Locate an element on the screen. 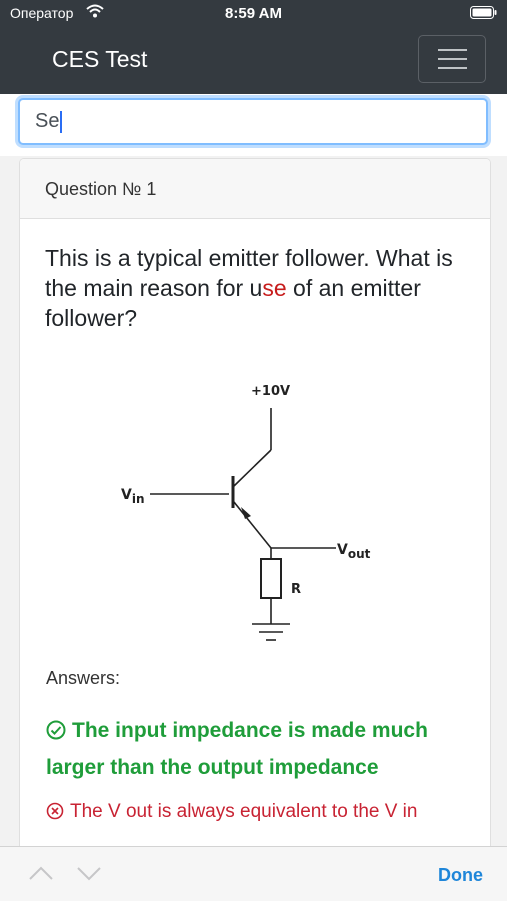 The height and width of the screenshot is (901, 507). menu-toggle-button is located at coordinates (452, 59).